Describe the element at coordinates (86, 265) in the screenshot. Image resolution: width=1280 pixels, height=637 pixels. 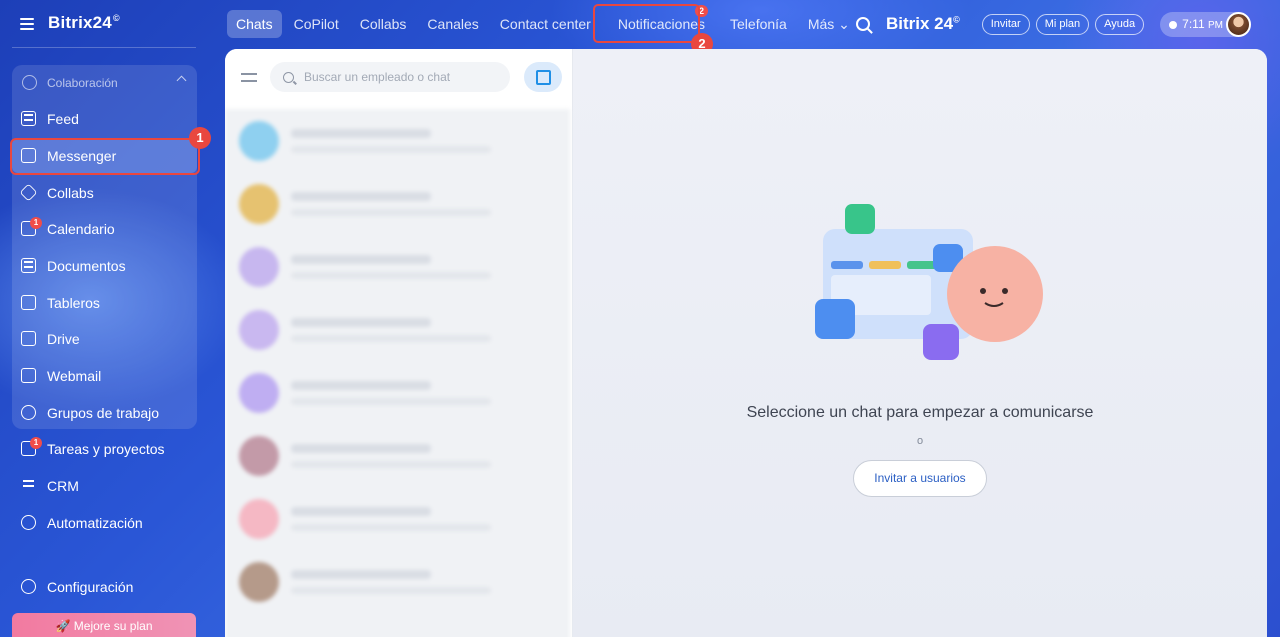
I see `sidebar-item-label: Documentos` at that location.